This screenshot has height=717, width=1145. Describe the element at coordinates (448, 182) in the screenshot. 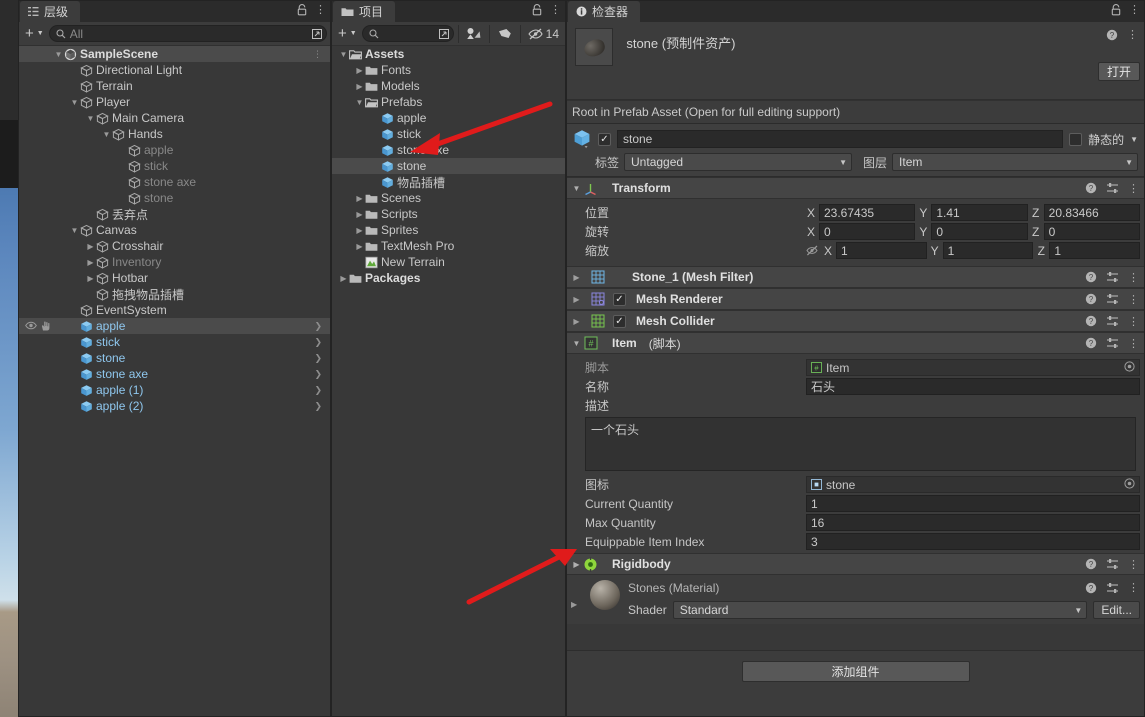

I see `project-item: ▶ 物品插槽` at that location.